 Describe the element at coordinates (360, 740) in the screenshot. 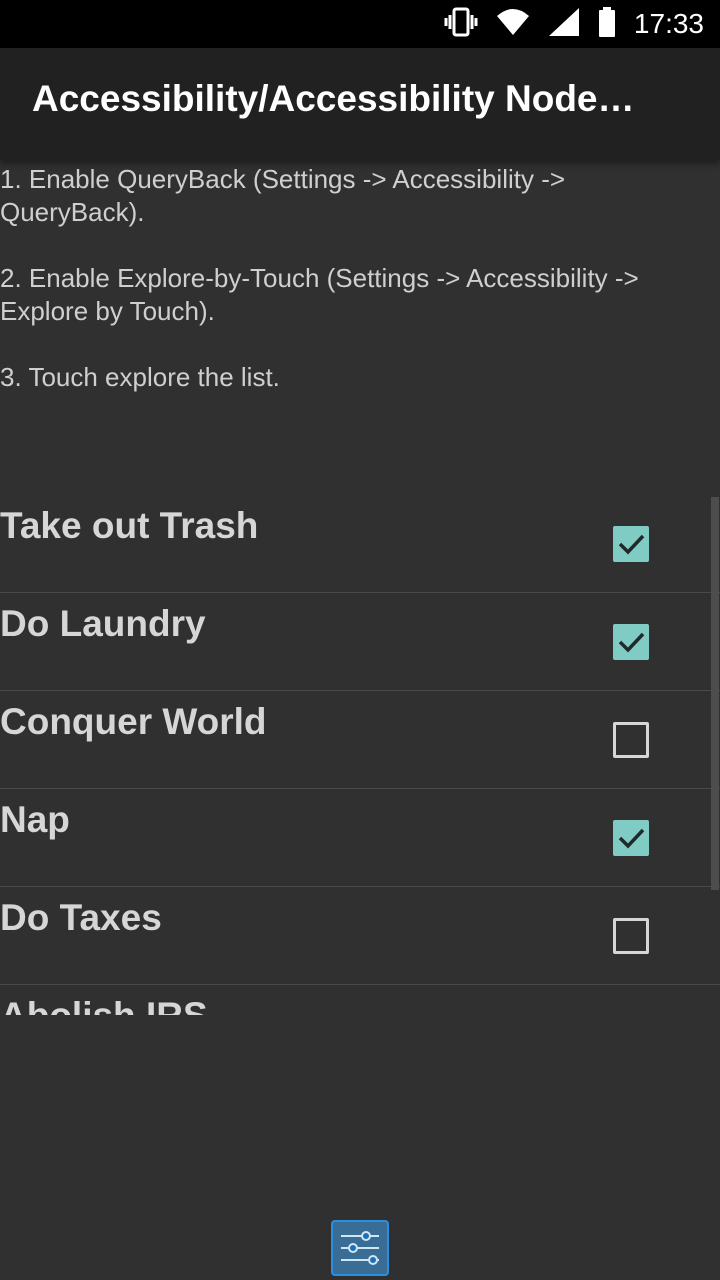

I see `list-item: Conquer World` at that location.